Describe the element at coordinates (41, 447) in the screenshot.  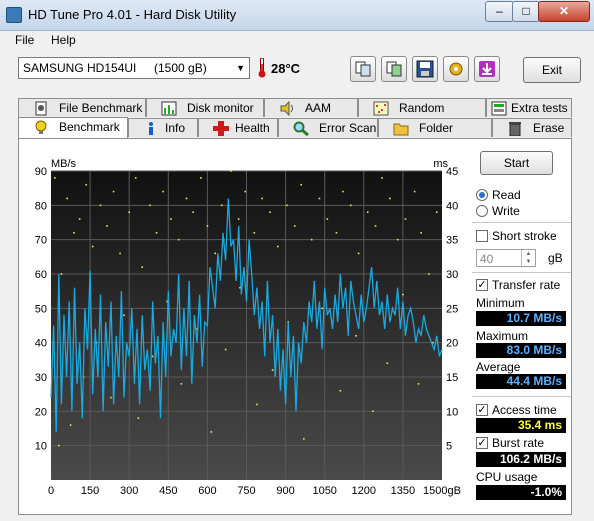
I see `y-left-tick-label: 10` at that location.